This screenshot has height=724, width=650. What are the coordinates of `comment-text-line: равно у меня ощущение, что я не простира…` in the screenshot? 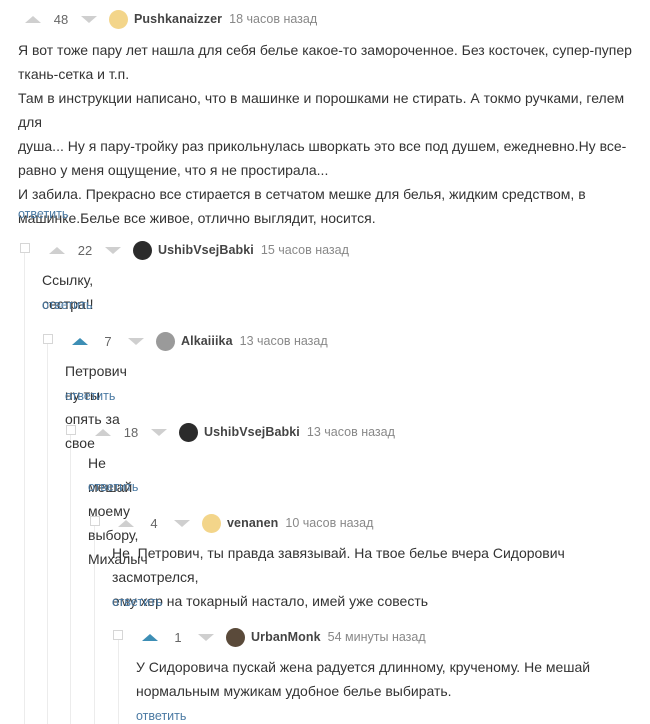 It's located at (173, 170).